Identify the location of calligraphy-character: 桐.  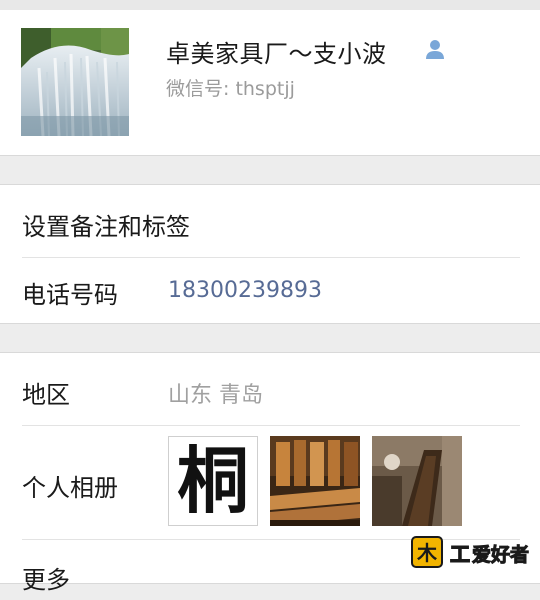
(212, 480).